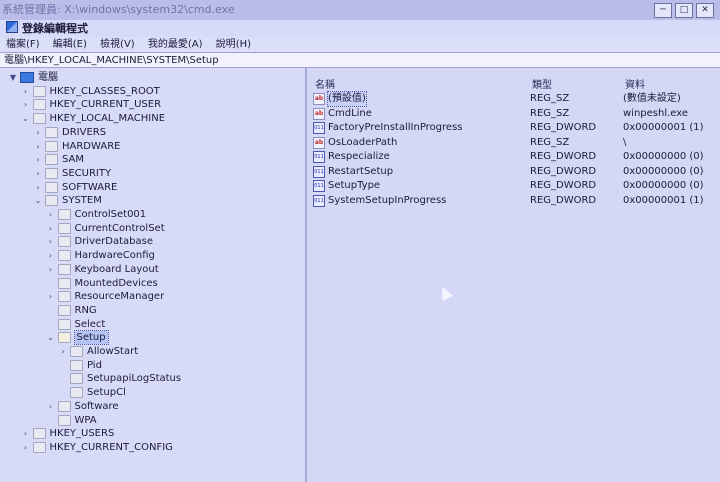 Image resolution: width=720 pixels, height=482 pixels. Describe the element at coordinates (684, 10) in the screenshot. I see `maximize-button: □` at that location.